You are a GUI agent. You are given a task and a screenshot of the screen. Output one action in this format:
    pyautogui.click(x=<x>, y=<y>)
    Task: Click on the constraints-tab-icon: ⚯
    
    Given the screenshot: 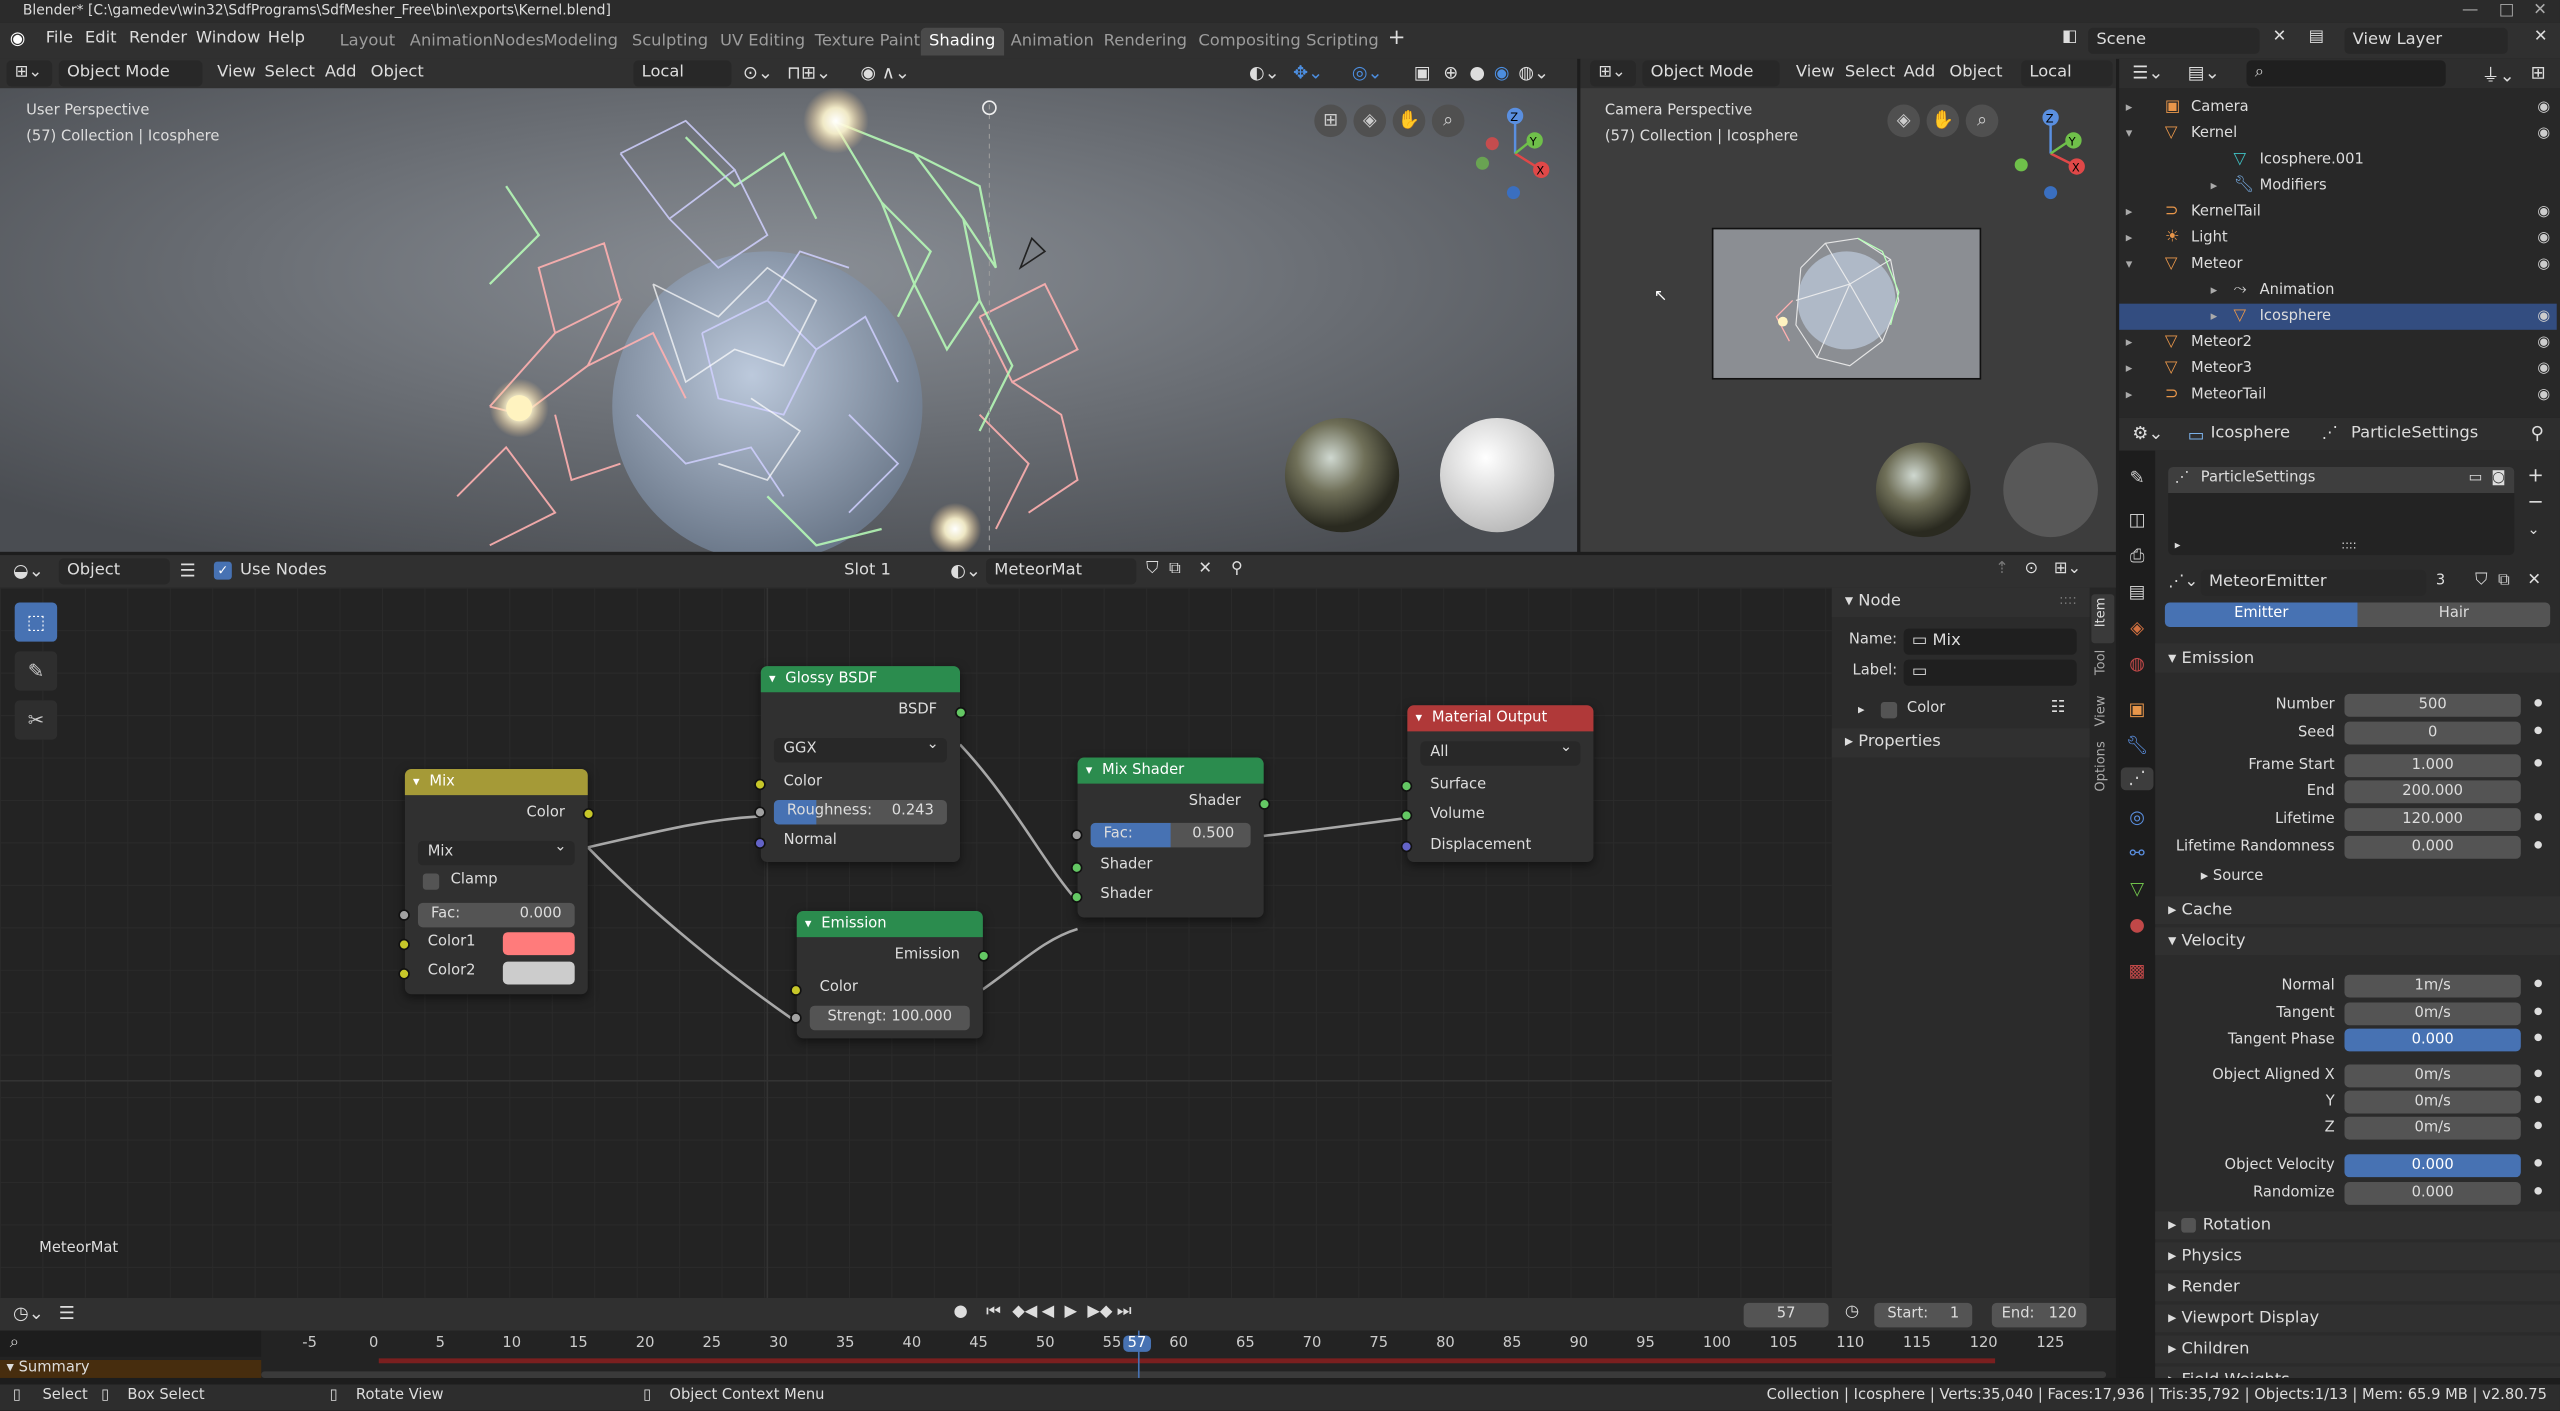 What is the action you would take?
    pyautogui.click(x=2137, y=853)
    